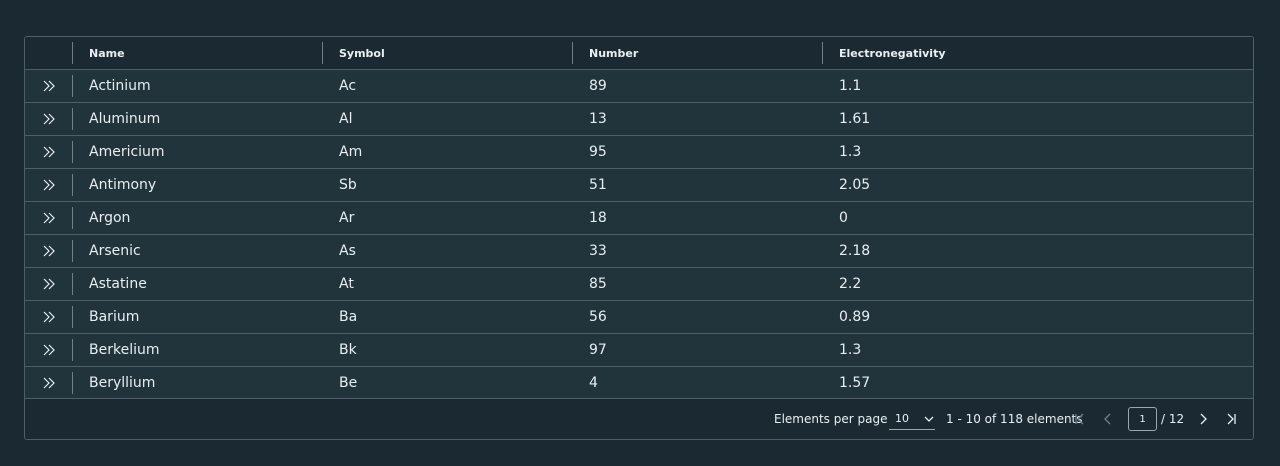 This screenshot has width=1280, height=466. What do you see at coordinates (855, 251) in the screenshot?
I see `cell-electronegativity: 2.18` at bounding box center [855, 251].